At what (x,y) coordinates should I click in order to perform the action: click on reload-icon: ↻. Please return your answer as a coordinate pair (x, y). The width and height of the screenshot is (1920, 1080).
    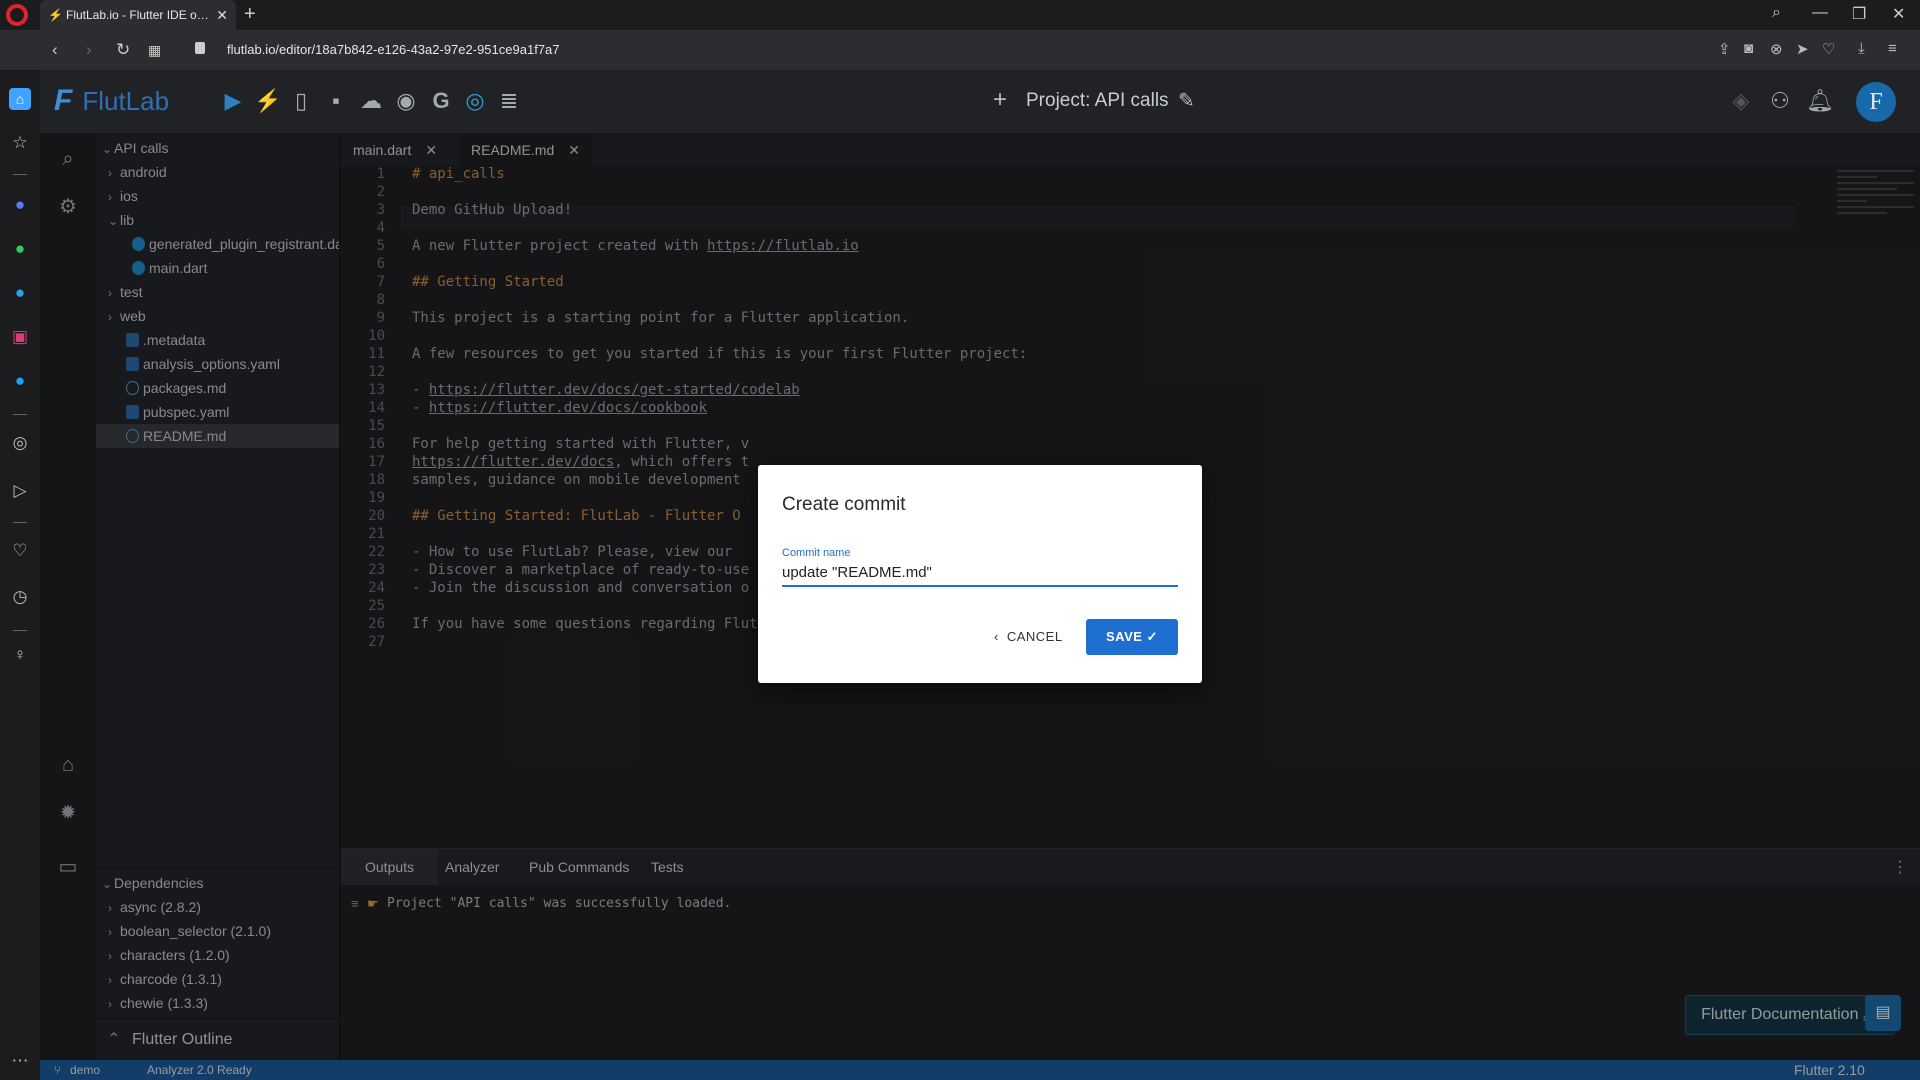
    Looking at the image, I should click on (123, 50).